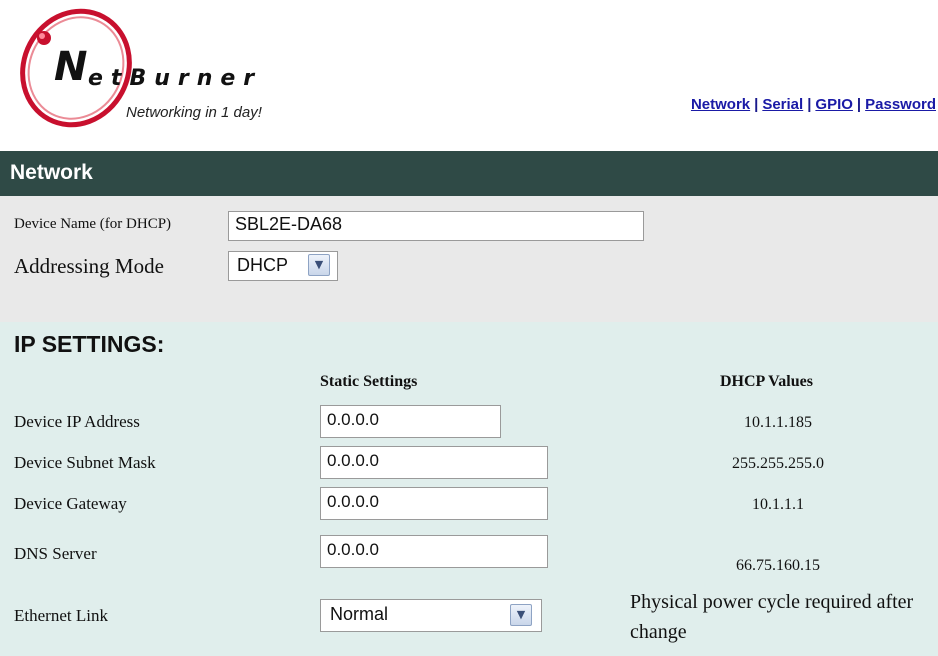 The height and width of the screenshot is (656, 938). What do you see at coordinates (369, 381) in the screenshot?
I see `static-settings-header: Static Settings` at bounding box center [369, 381].